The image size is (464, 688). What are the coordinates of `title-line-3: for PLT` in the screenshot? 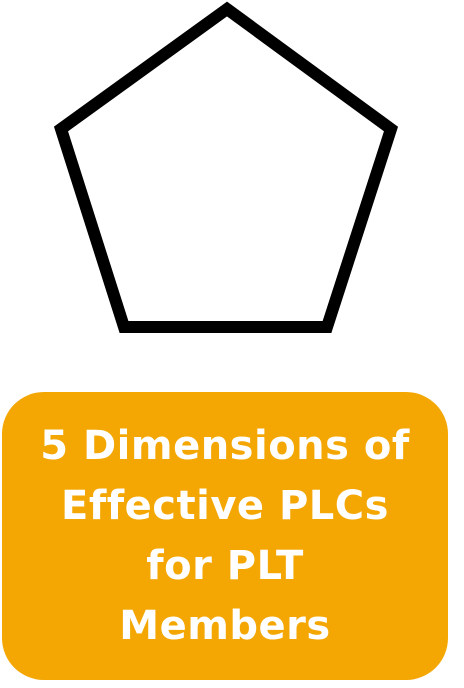 It's located at (225, 566).